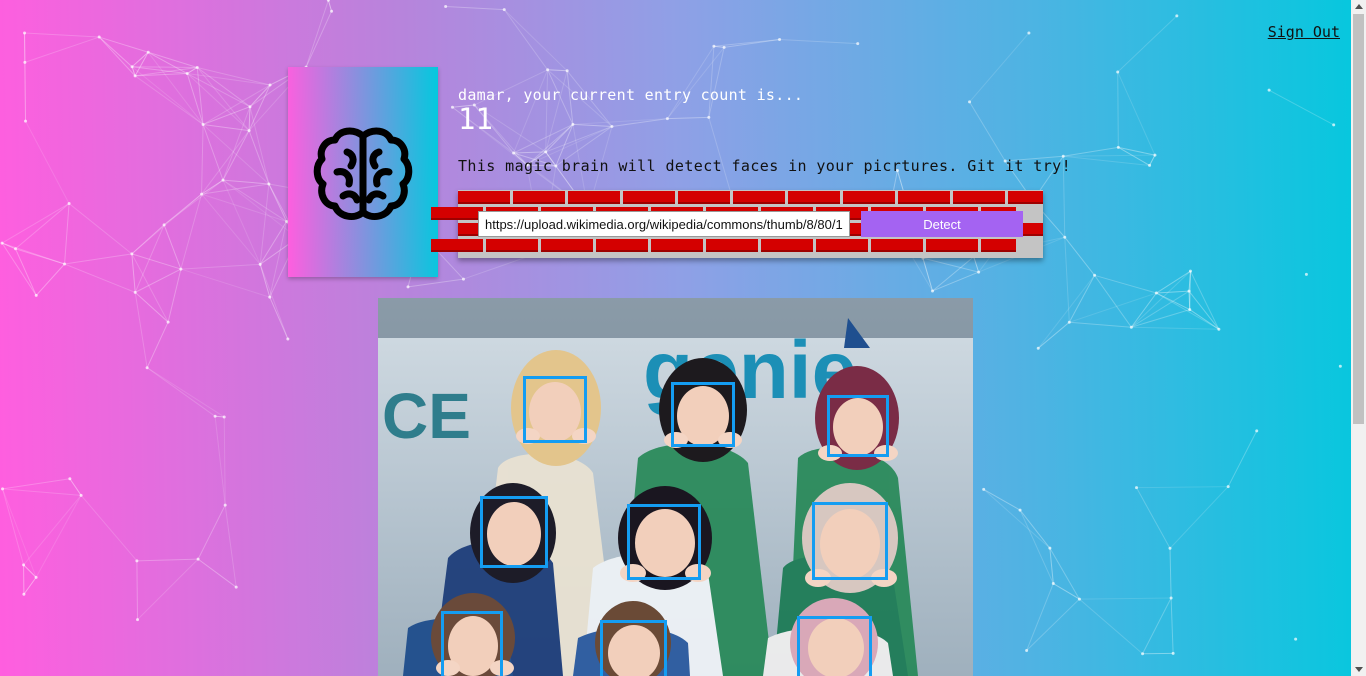  I want to click on brain-icon, so click(363, 174).